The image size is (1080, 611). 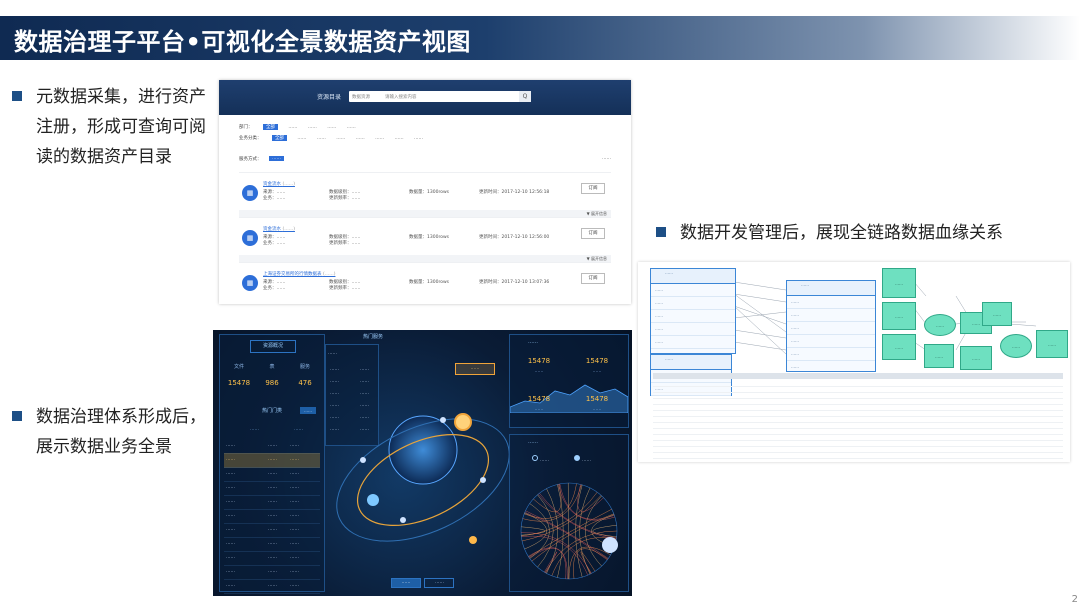 I want to click on item-updated: 更新时间：2017-12-10 12:56:00, so click(x=514, y=237).